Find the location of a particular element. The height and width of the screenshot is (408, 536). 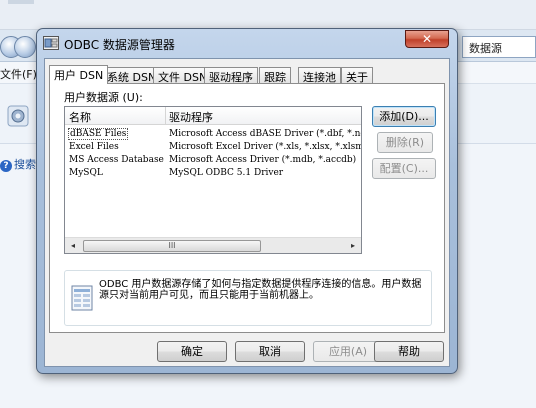

close-icon: ✕ is located at coordinates (427, 39).